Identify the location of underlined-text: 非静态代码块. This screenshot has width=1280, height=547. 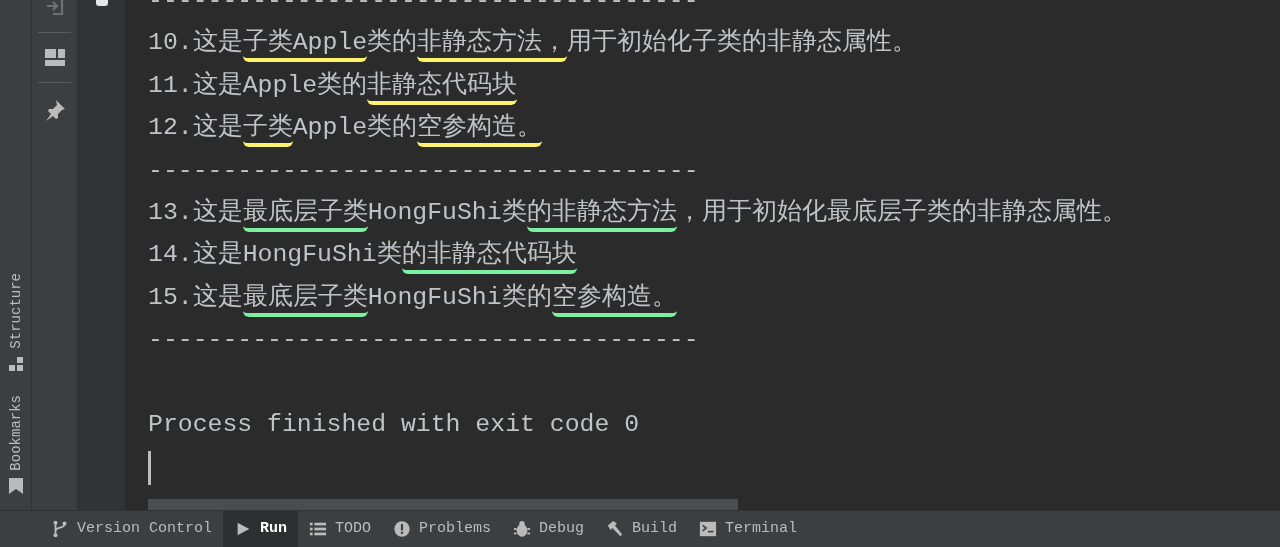
(442, 86).